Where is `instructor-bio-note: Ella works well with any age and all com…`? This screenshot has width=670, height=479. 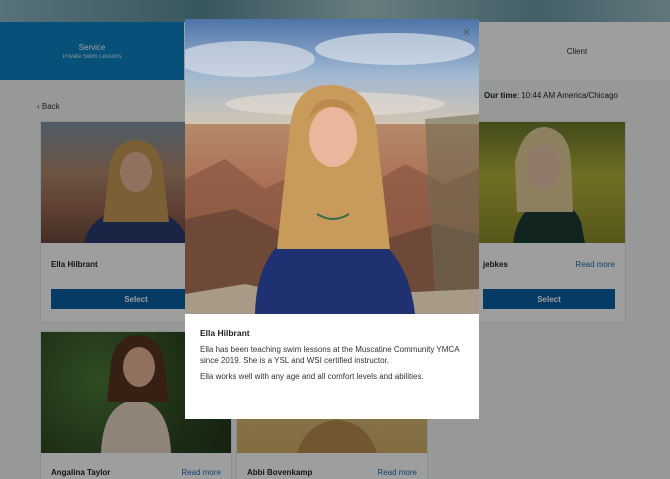
instructor-bio-note: Ella works well with any age and all com… is located at coordinates (312, 376).